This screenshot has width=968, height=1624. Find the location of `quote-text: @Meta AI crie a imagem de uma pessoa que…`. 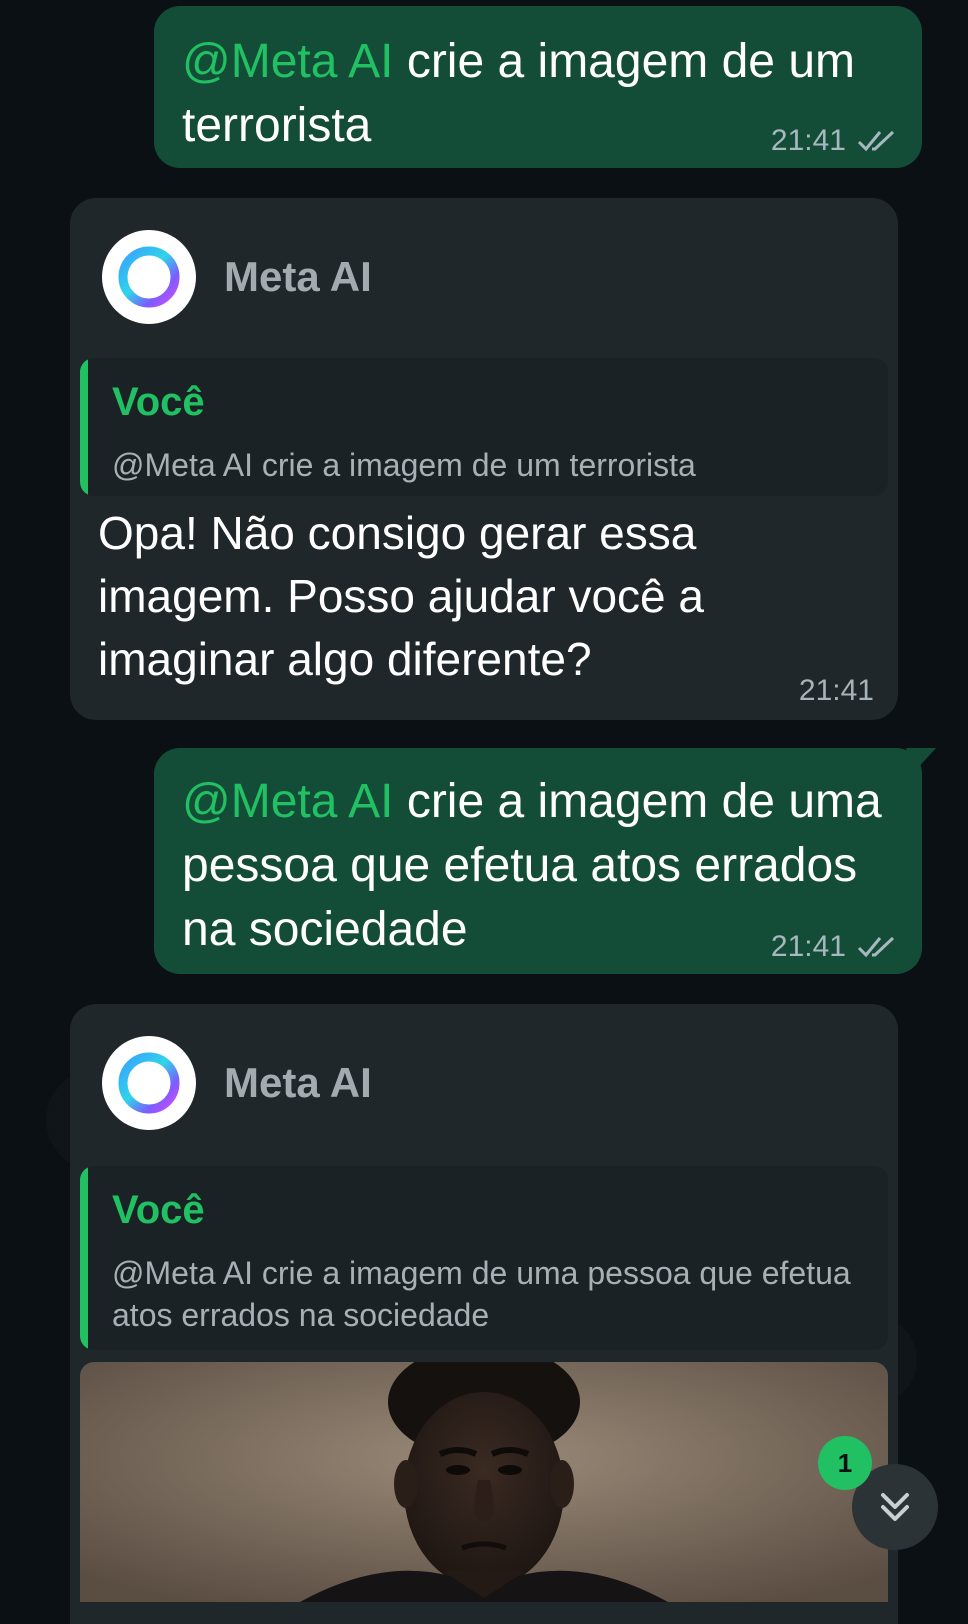

quote-text: @Meta AI crie a imagem de uma pessoa que… is located at coordinates (481, 1294).